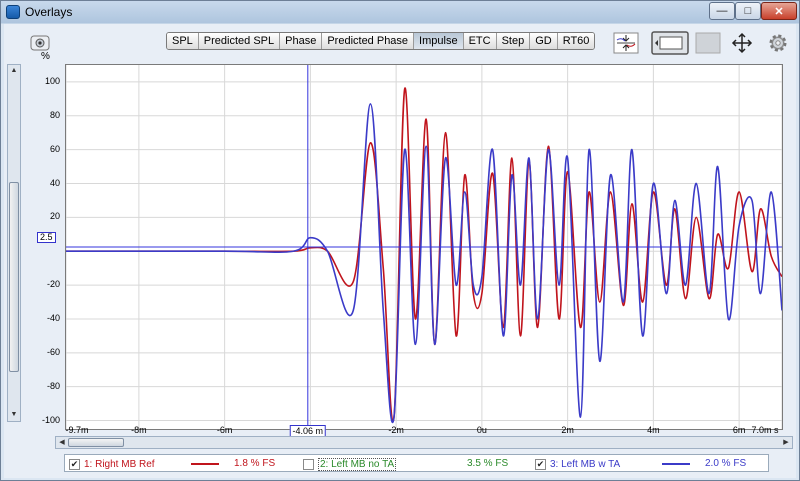 The height and width of the screenshot is (481, 800). What do you see at coordinates (567, 430) in the screenshot?
I see `x-tick-label: 2m` at bounding box center [567, 430].